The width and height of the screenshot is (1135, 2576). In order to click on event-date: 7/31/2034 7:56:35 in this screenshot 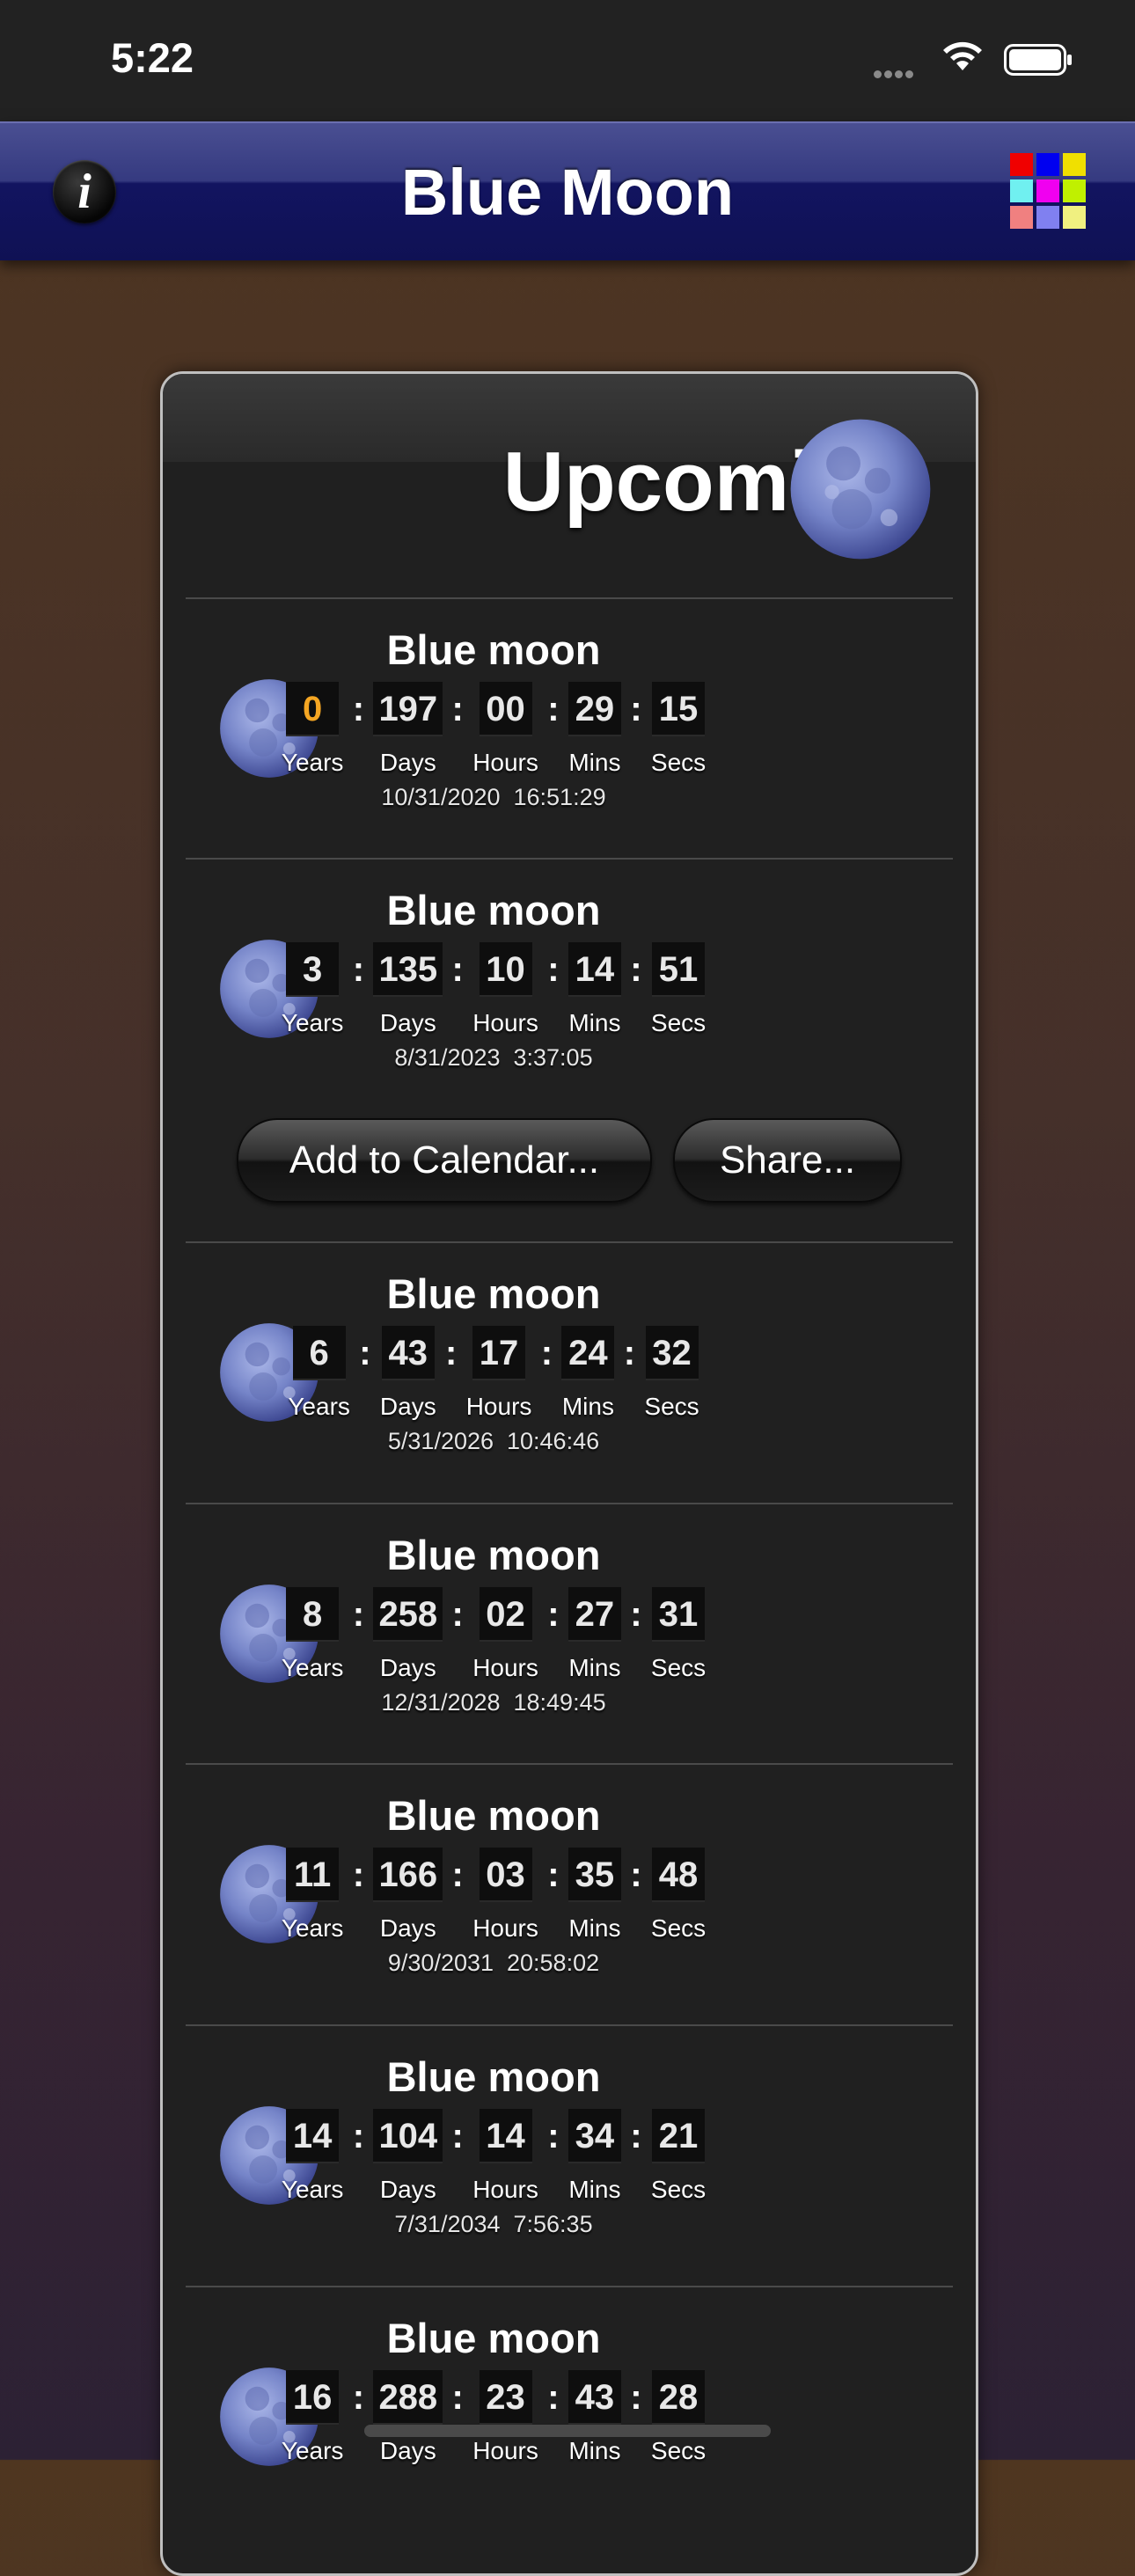, I will do `click(493, 2224)`.